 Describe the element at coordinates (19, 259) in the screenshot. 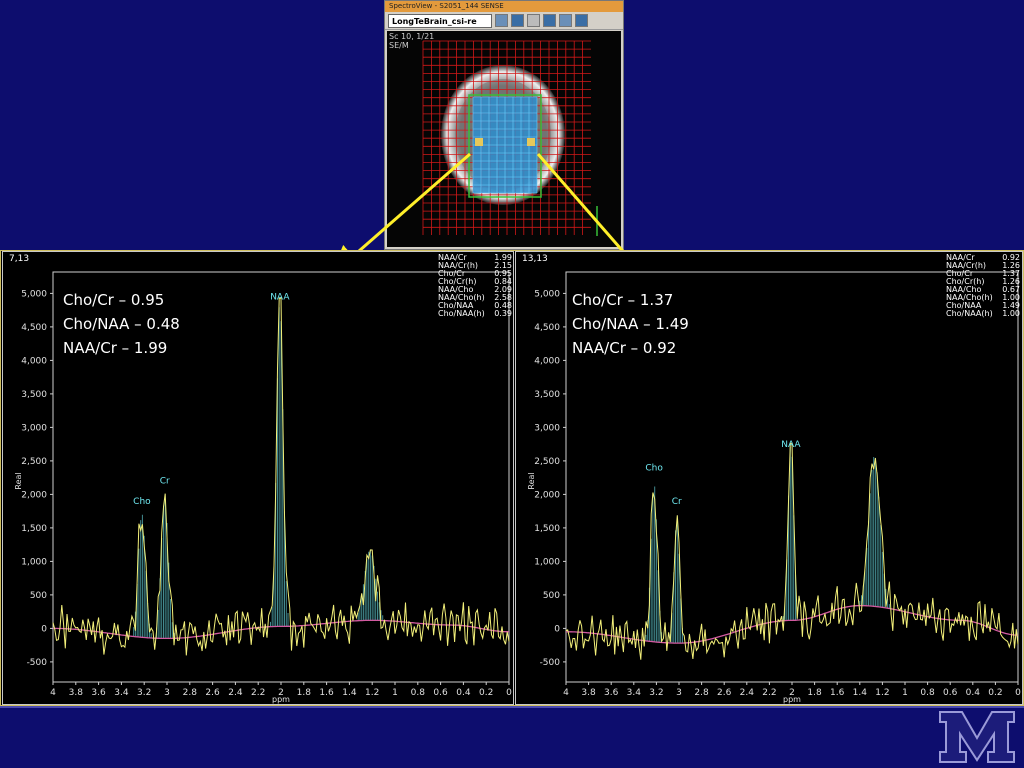

I see `voxel-id-left: 7,13` at that location.